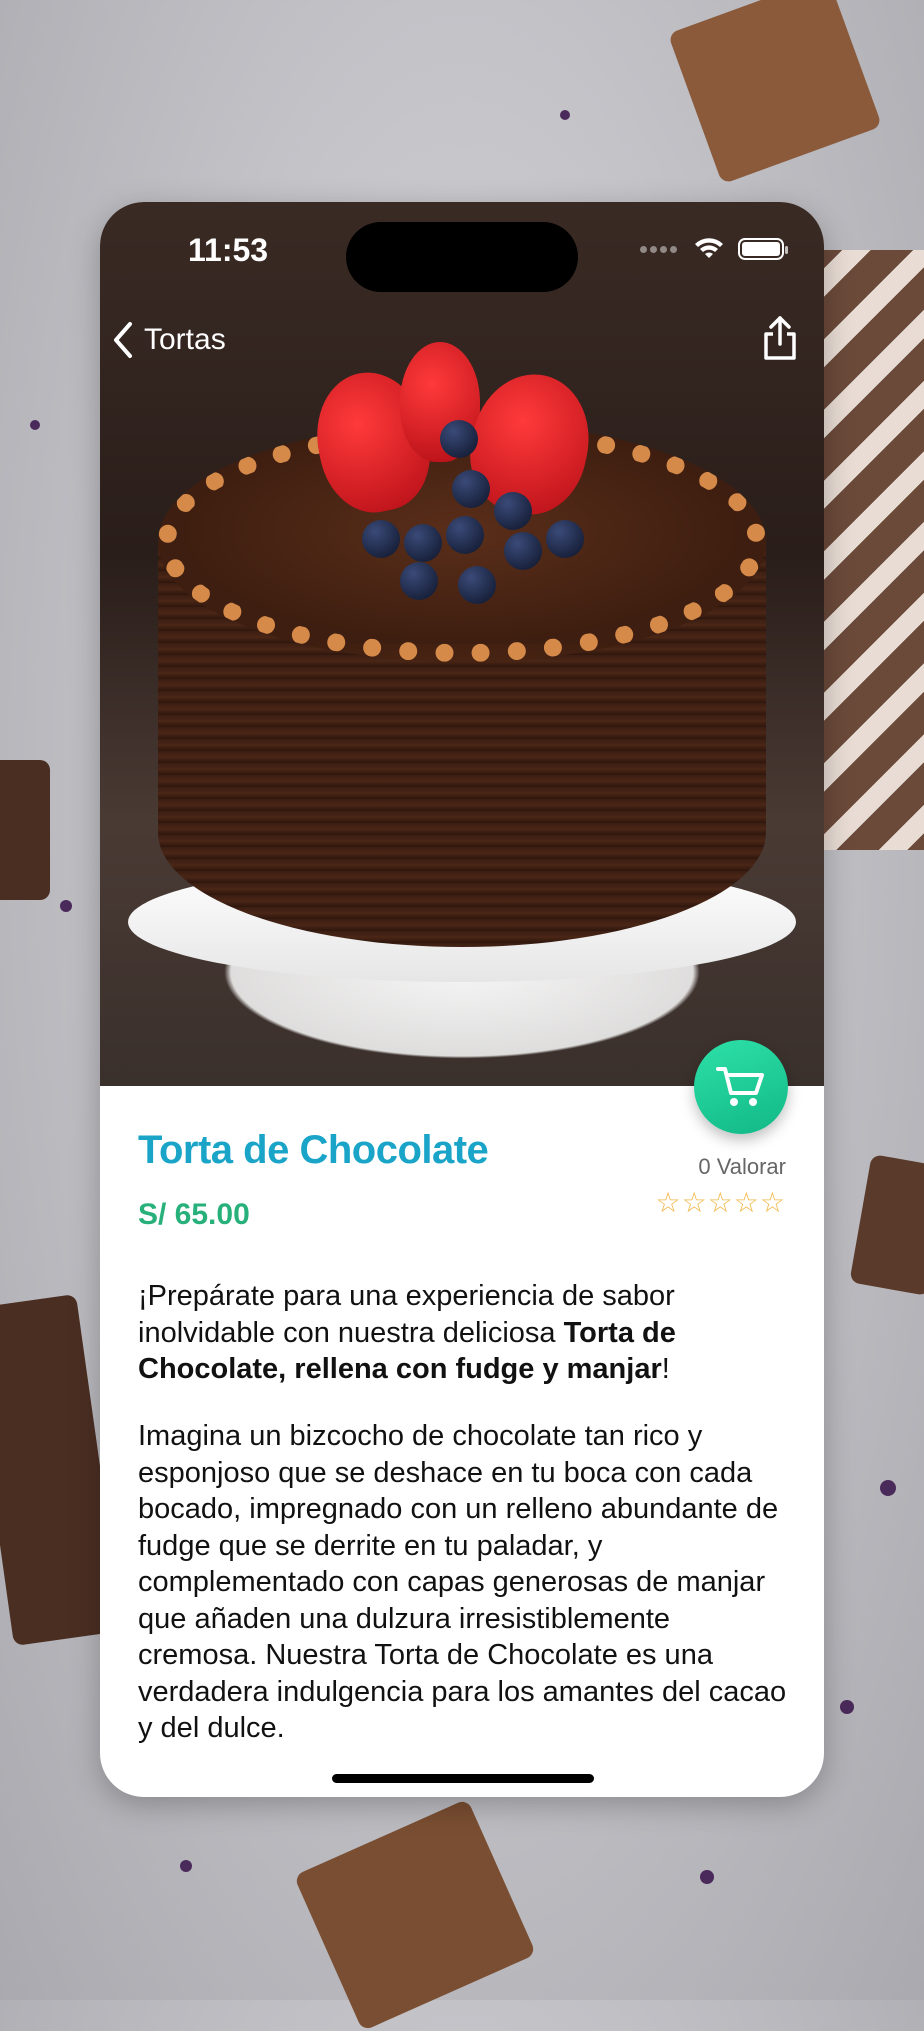 The width and height of the screenshot is (924, 2031). Describe the element at coordinates (720, 1202) in the screenshot. I see `rating-stars: ☆☆☆☆☆` at that location.